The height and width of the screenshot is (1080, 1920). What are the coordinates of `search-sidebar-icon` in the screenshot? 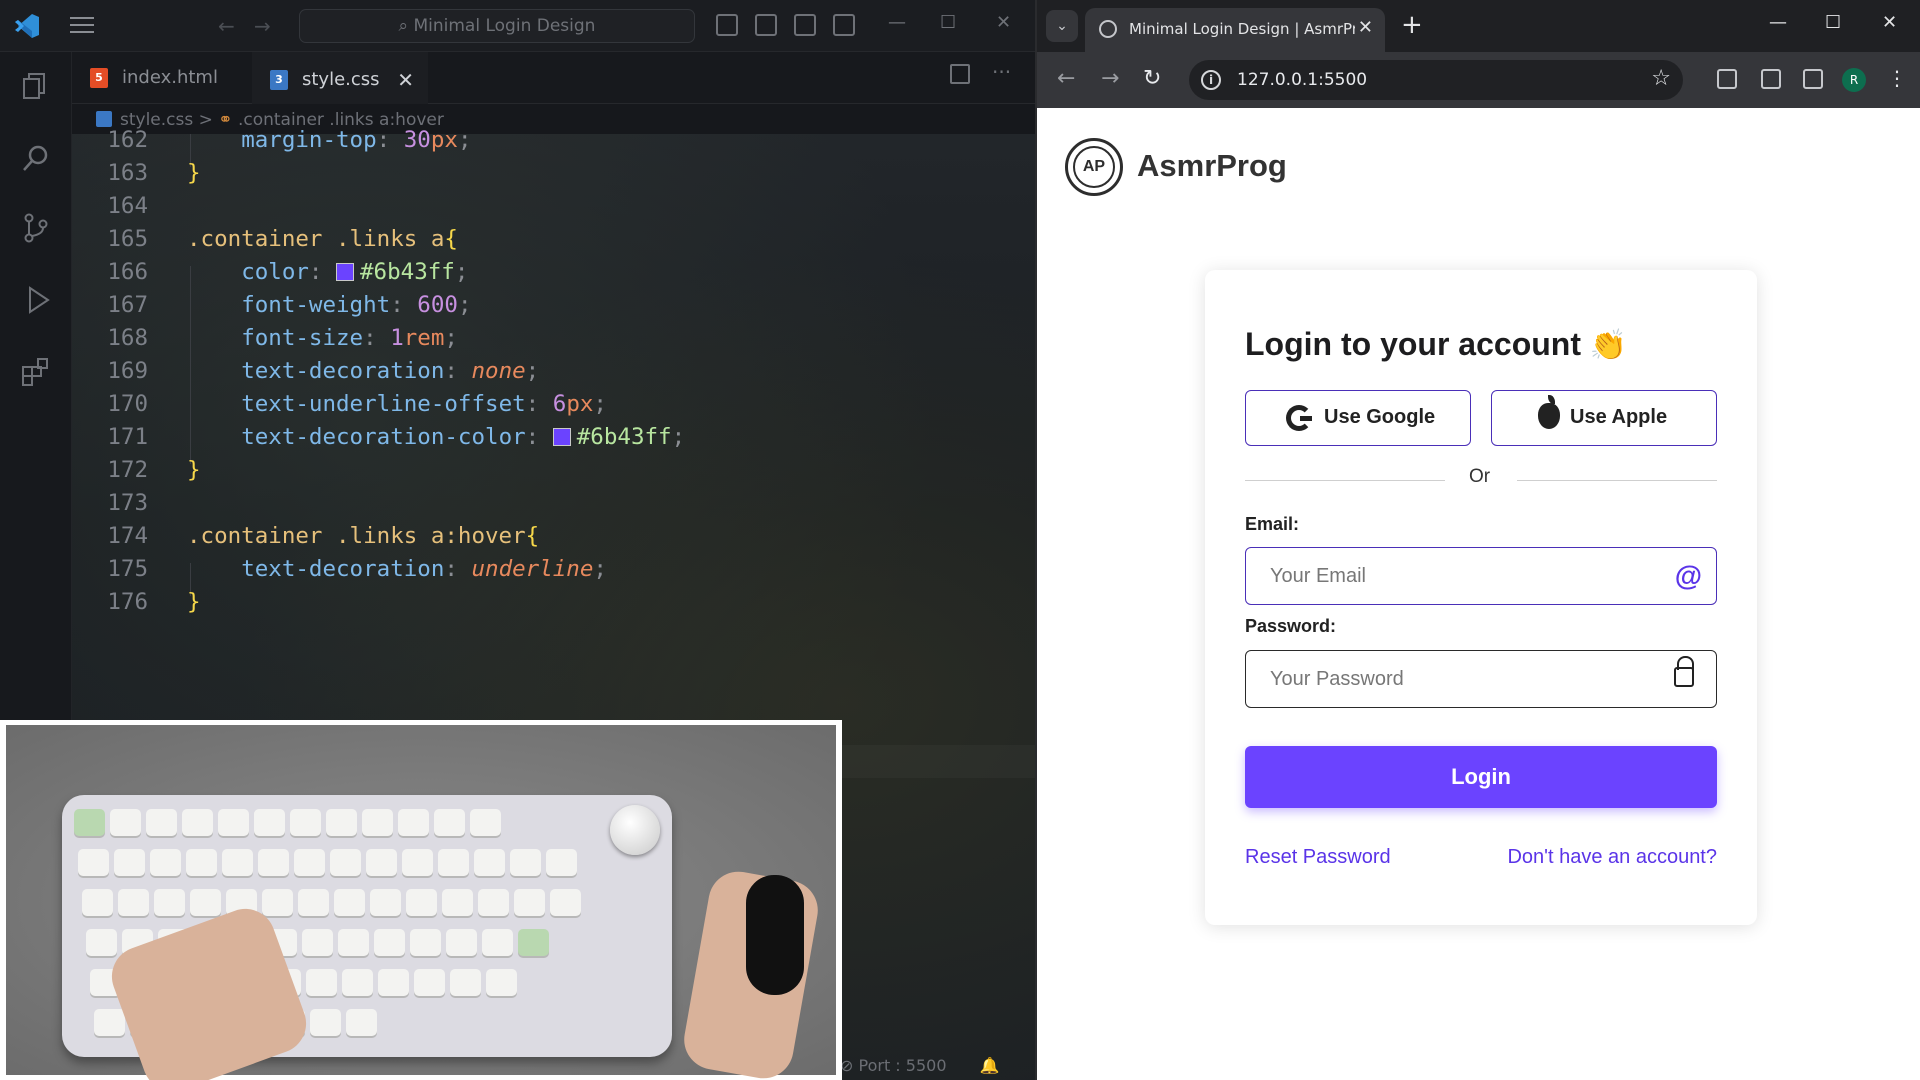 It's located at (36, 158).